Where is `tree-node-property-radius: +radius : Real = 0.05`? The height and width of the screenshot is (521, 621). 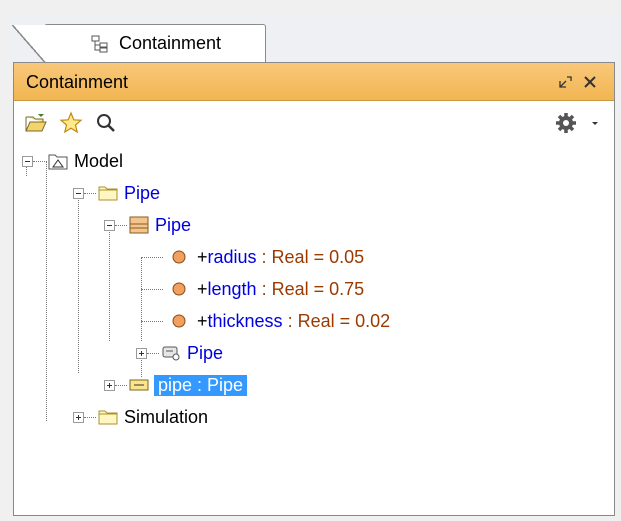 tree-node-property-radius: +radius : Real = 0.05 is located at coordinates (189, 261).